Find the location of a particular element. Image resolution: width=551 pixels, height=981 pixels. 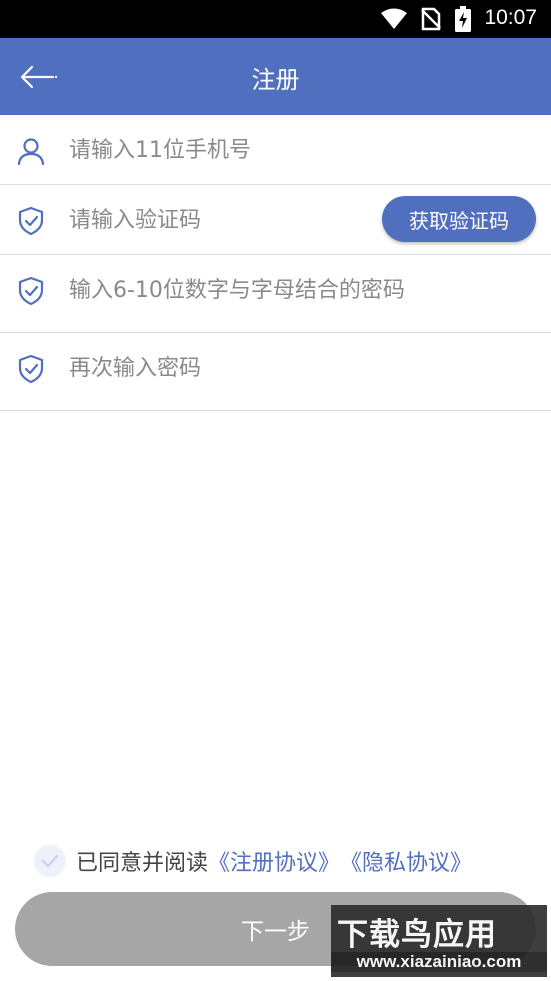

code-row: 获取验证码 is located at coordinates (275, 220).